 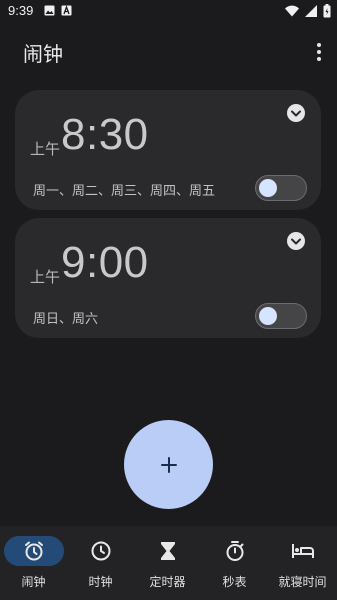 What do you see at coordinates (66, 10) in the screenshot?
I see `text-a-icon` at bounding box center [66, 10].